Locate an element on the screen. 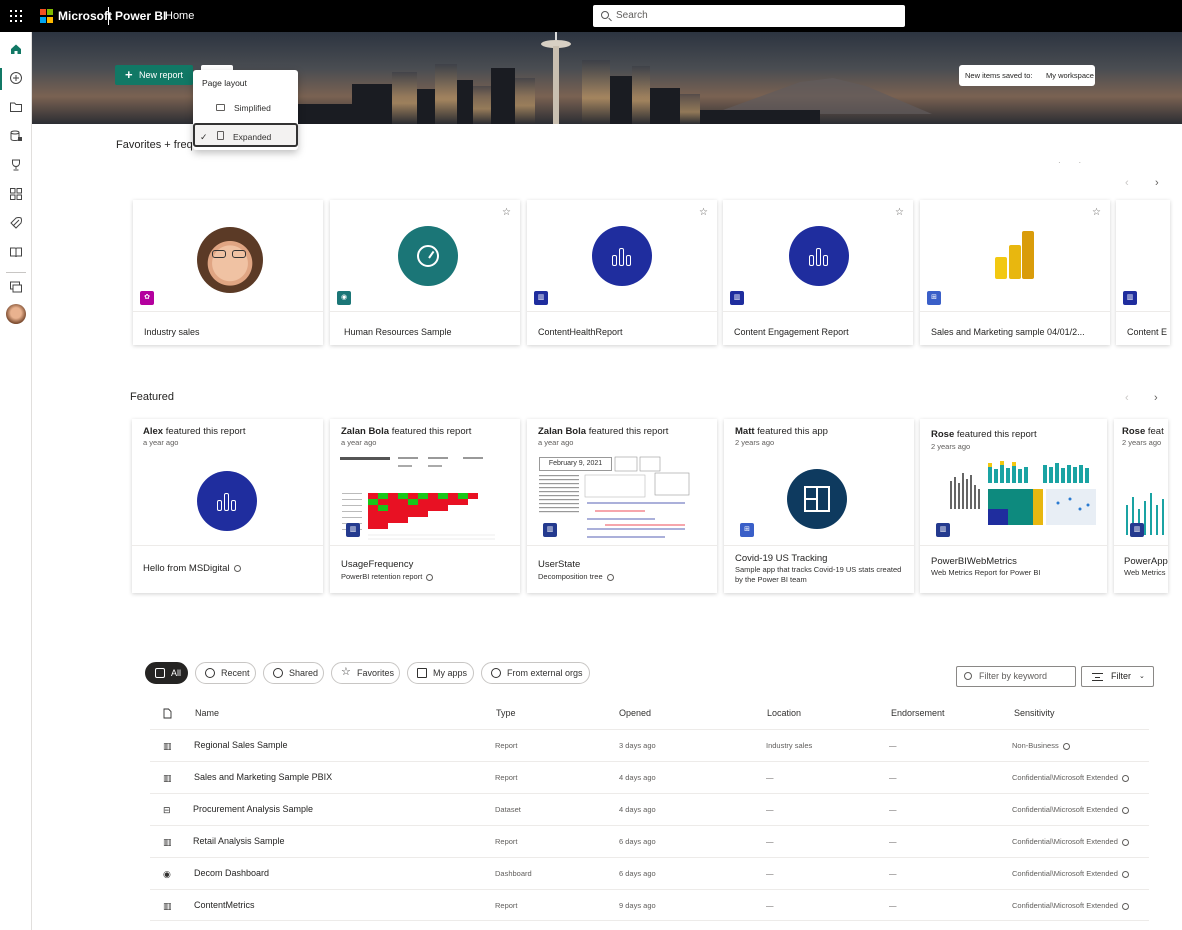  report-icon: ▥ is located at coordinates (167, 906).